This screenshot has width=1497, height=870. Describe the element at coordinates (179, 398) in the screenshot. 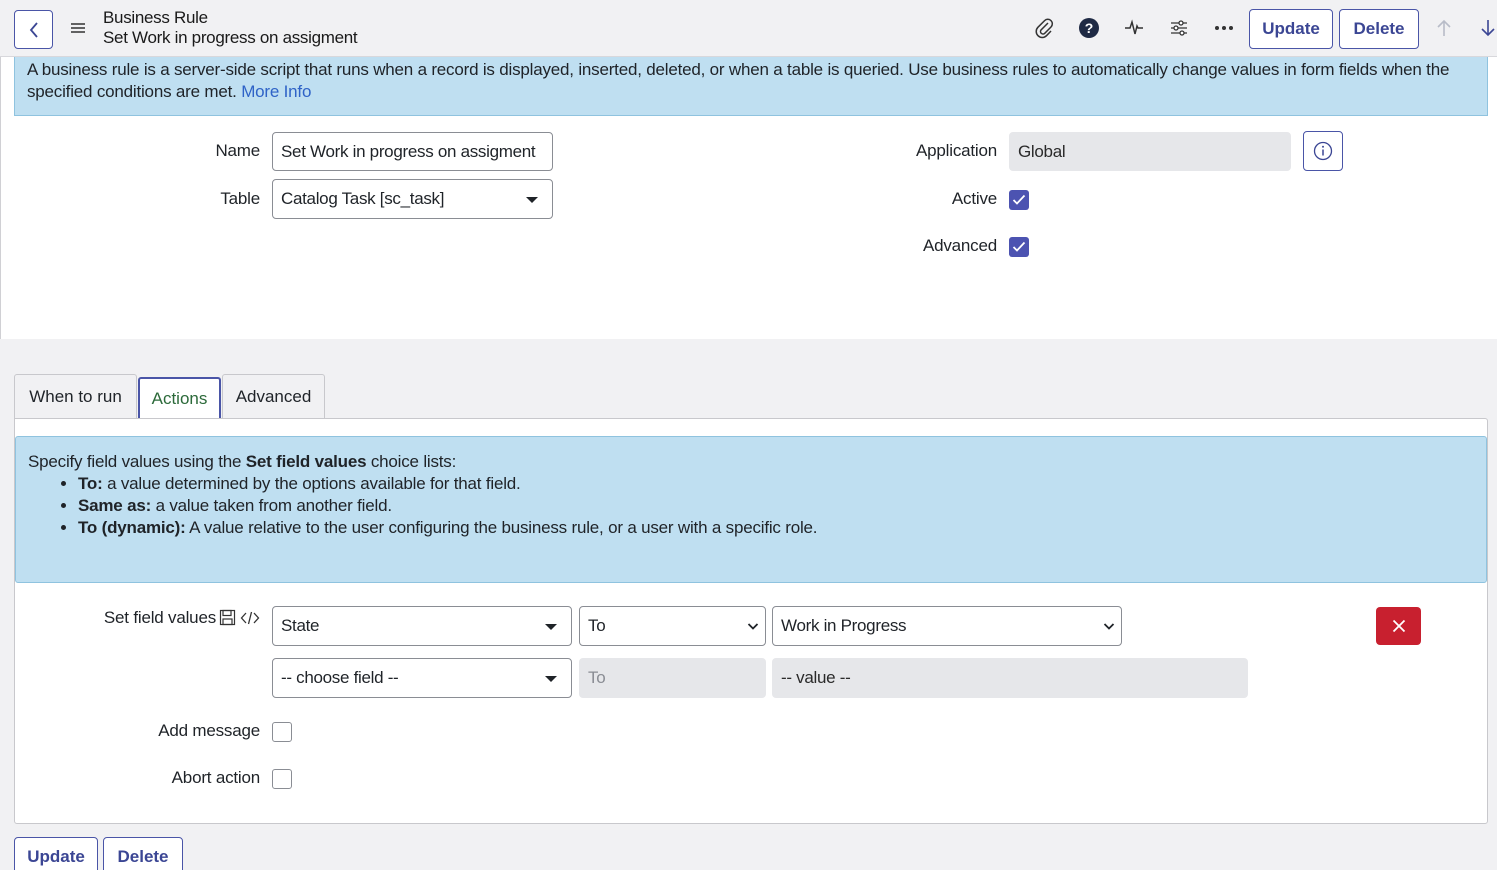

I see `tab-actions: Actions` at that location.